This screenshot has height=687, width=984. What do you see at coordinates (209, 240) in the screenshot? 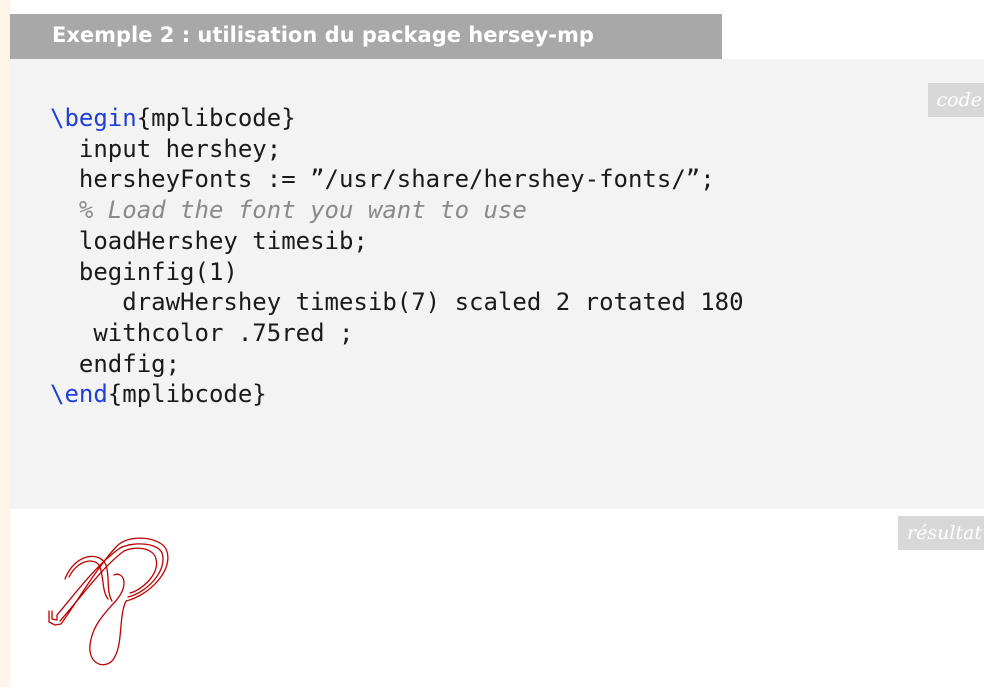
I see `code-line: loadHershey timesib;` at bounding box center [209, 240].